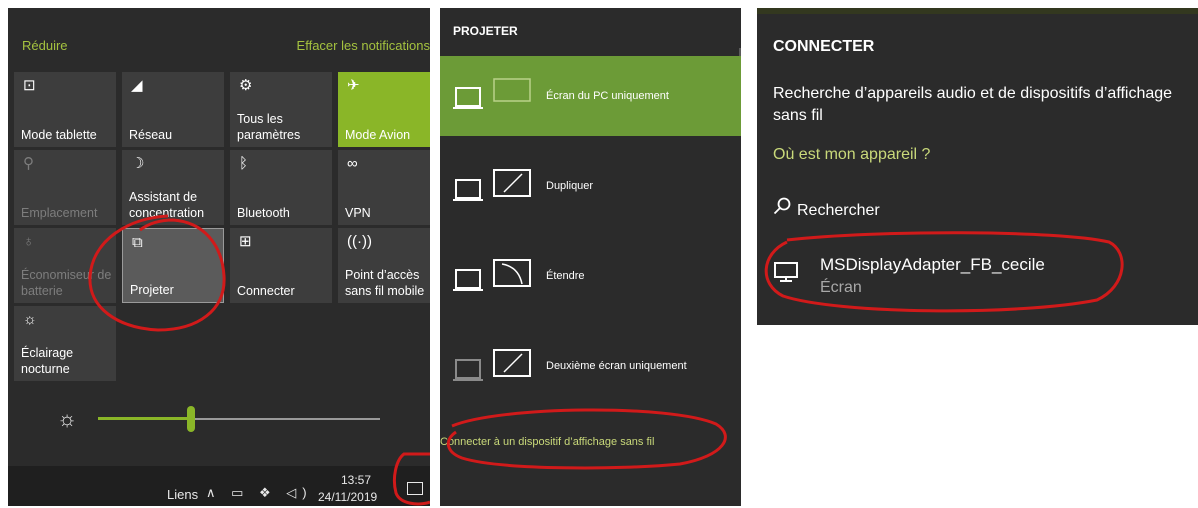  What do you see at coordinates (138, 163) in the screenshot?
I see `moon-icon: ☽` at bounding box center [138, 163].